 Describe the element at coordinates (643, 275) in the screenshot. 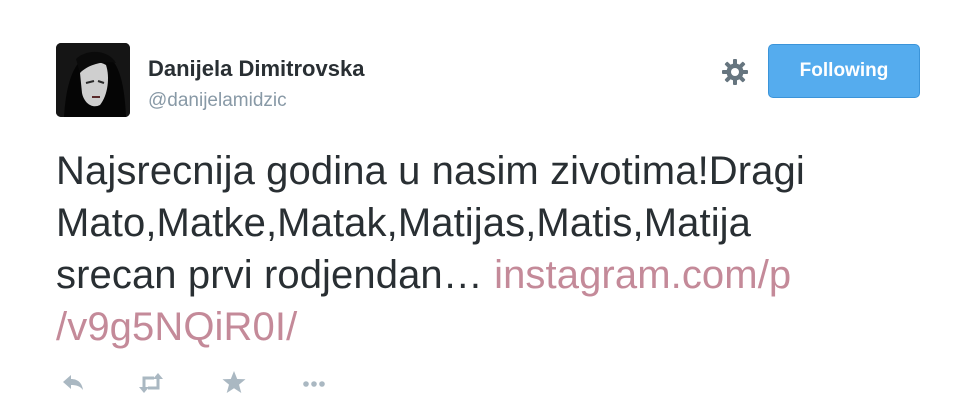

I see `tweet-link-part: instagram.com/p` at that location.